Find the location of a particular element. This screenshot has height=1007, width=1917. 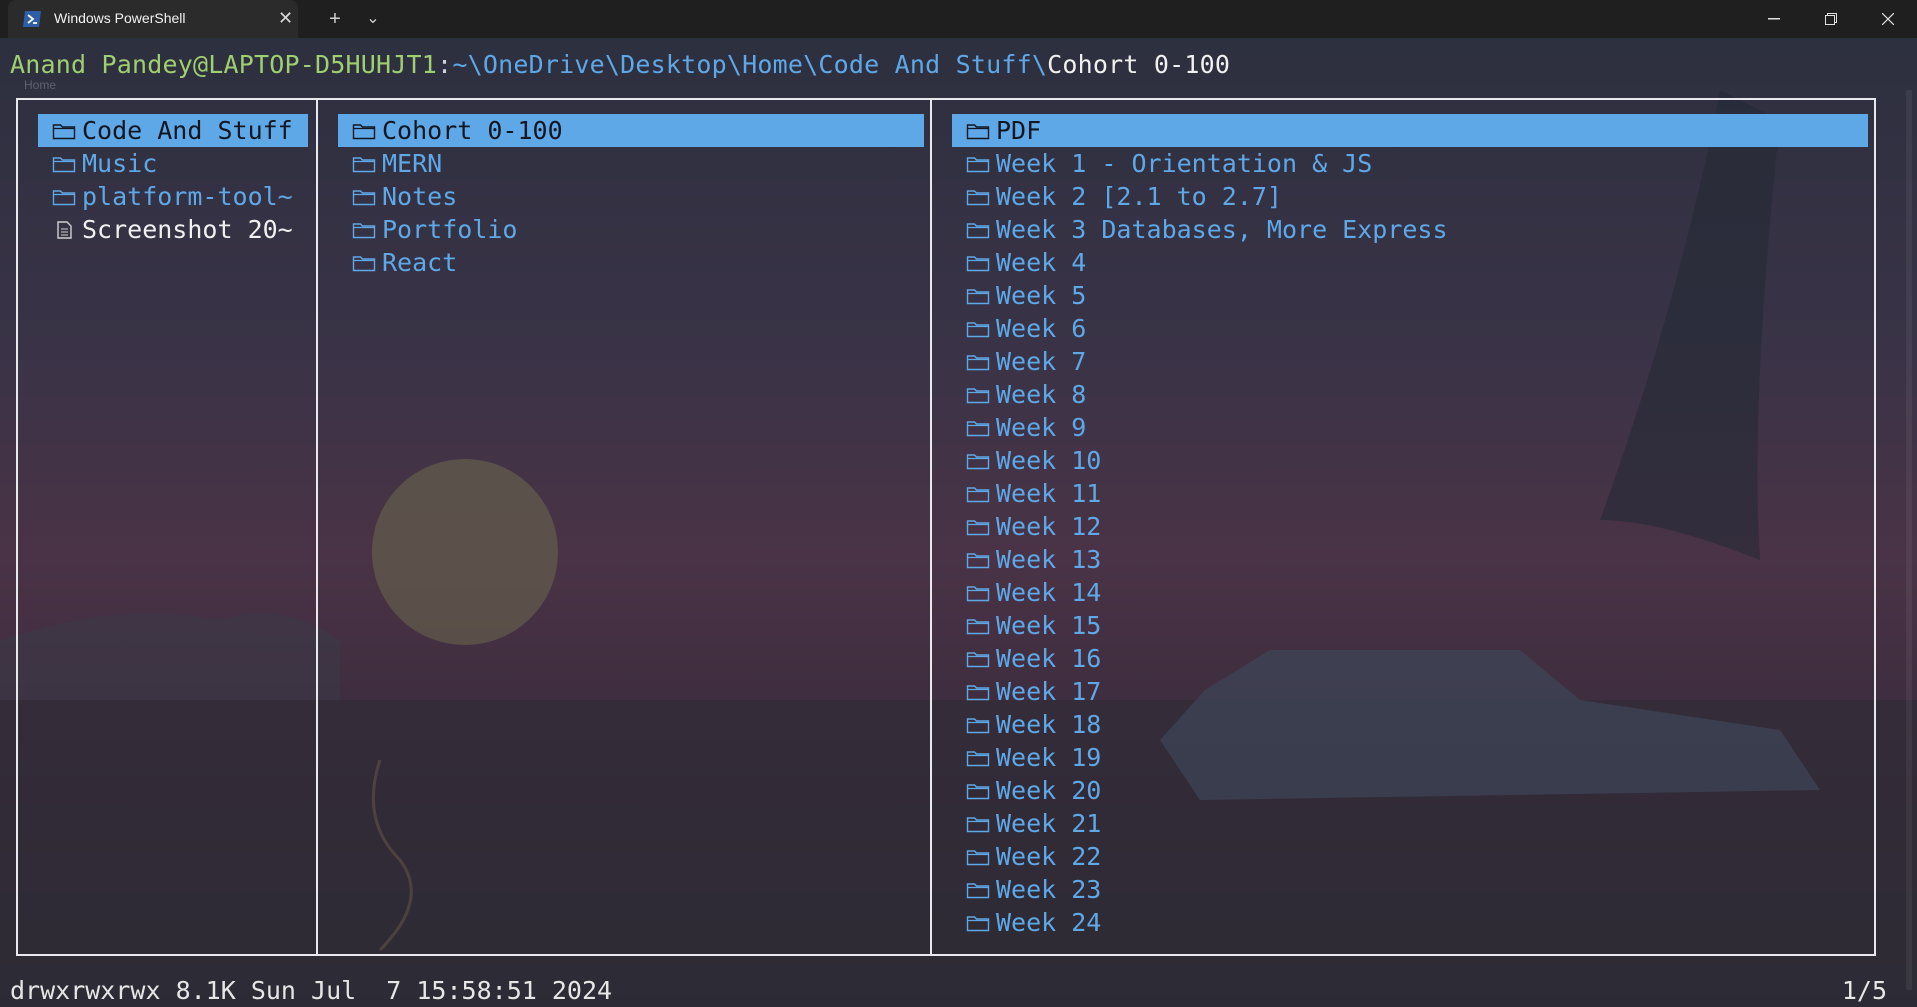

folder-row: Week 1 - Orientation & JS is located at coordinates (1410, 163).